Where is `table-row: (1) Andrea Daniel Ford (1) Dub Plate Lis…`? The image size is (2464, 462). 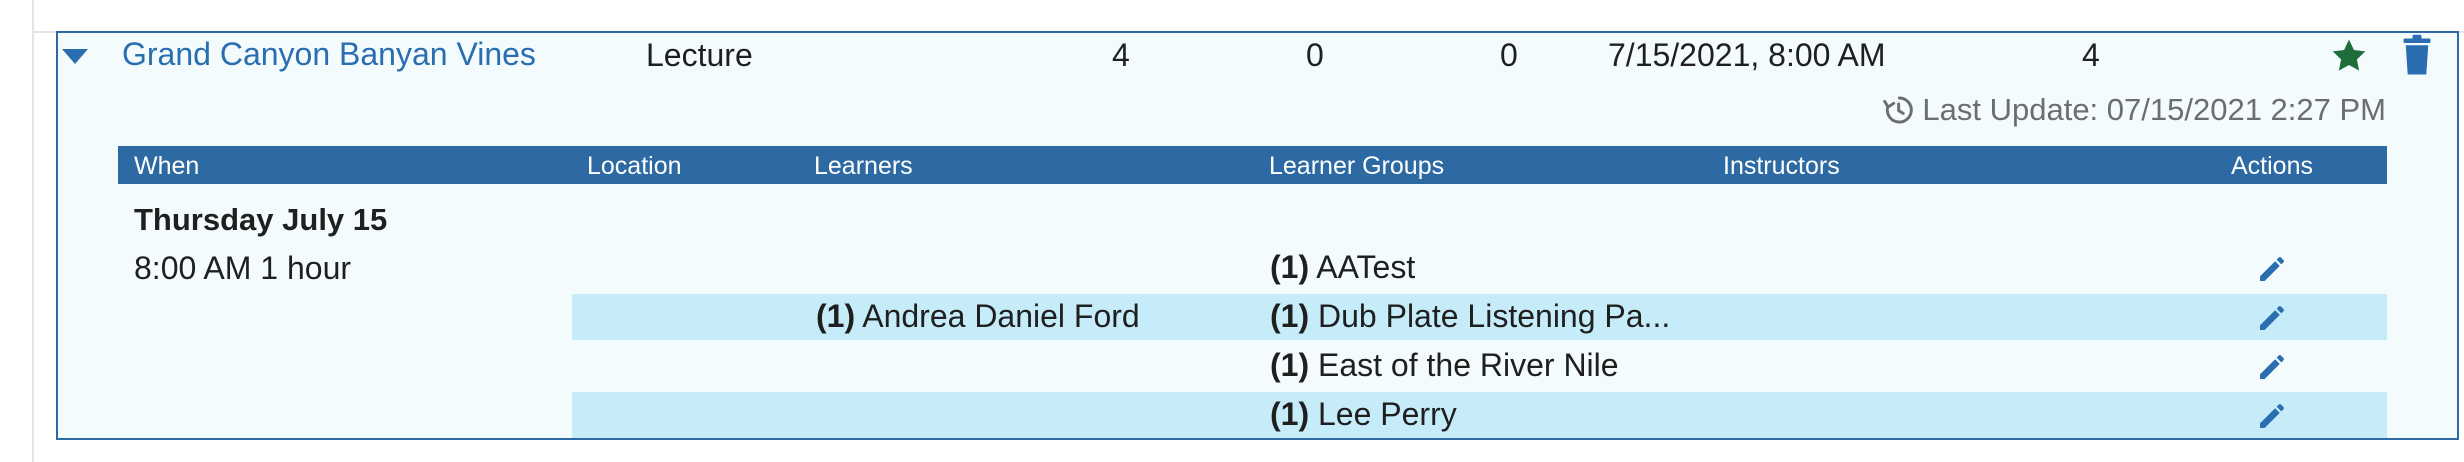 table-row: (1) Andrea Daniel Ford (1) Dub Plate Lis… is located at coordinates (1479, 317).